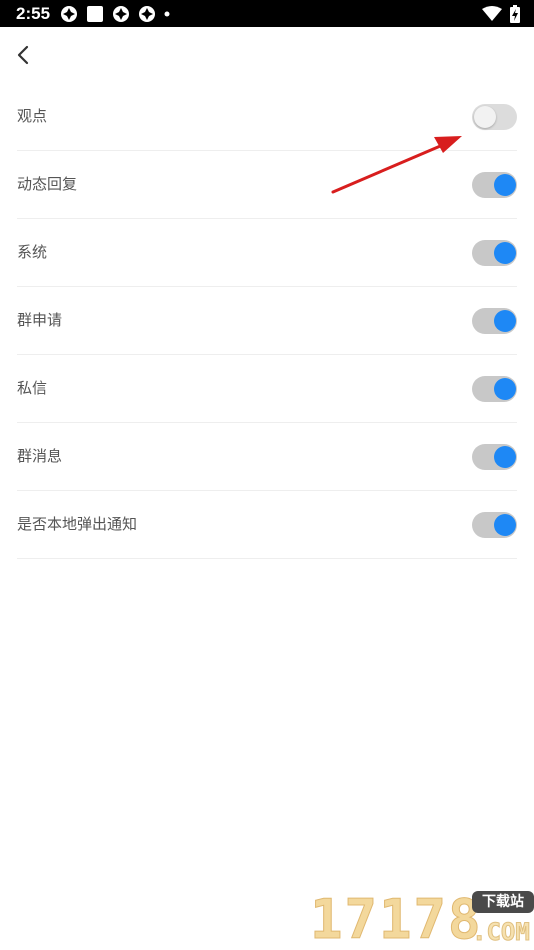  I want to click on status-system-icons, so click(497, 14).